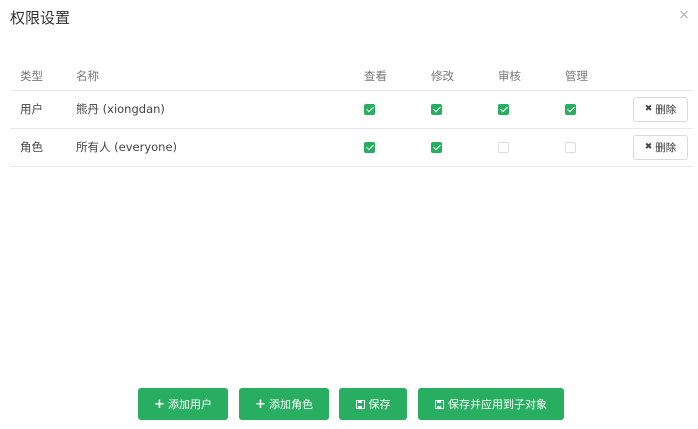 Image resolution: width=698 pixels, height=429 pixels. What do you see at coordinates (290, 404) in the screenshot?
I see `add-role-label: 添加角色` at bounding box center [290, 404].